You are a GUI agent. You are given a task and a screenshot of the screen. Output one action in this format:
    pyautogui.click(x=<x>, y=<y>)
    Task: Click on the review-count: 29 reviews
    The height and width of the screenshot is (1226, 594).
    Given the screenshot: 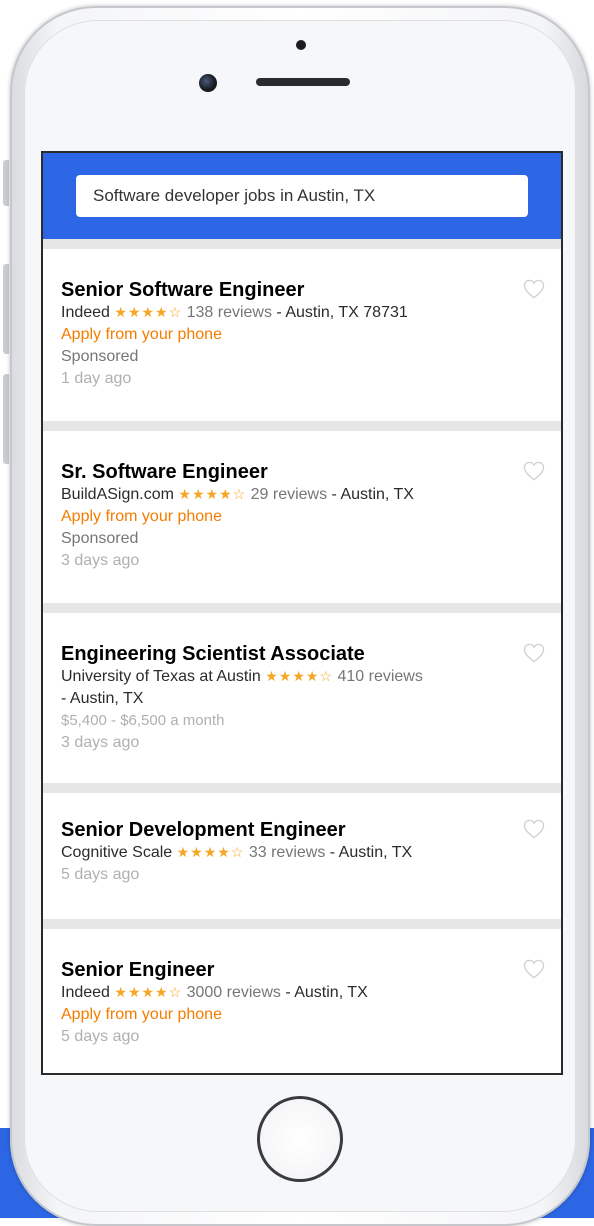 What is the action you would take?
    pyautogui.click(x=289, y=494)
    